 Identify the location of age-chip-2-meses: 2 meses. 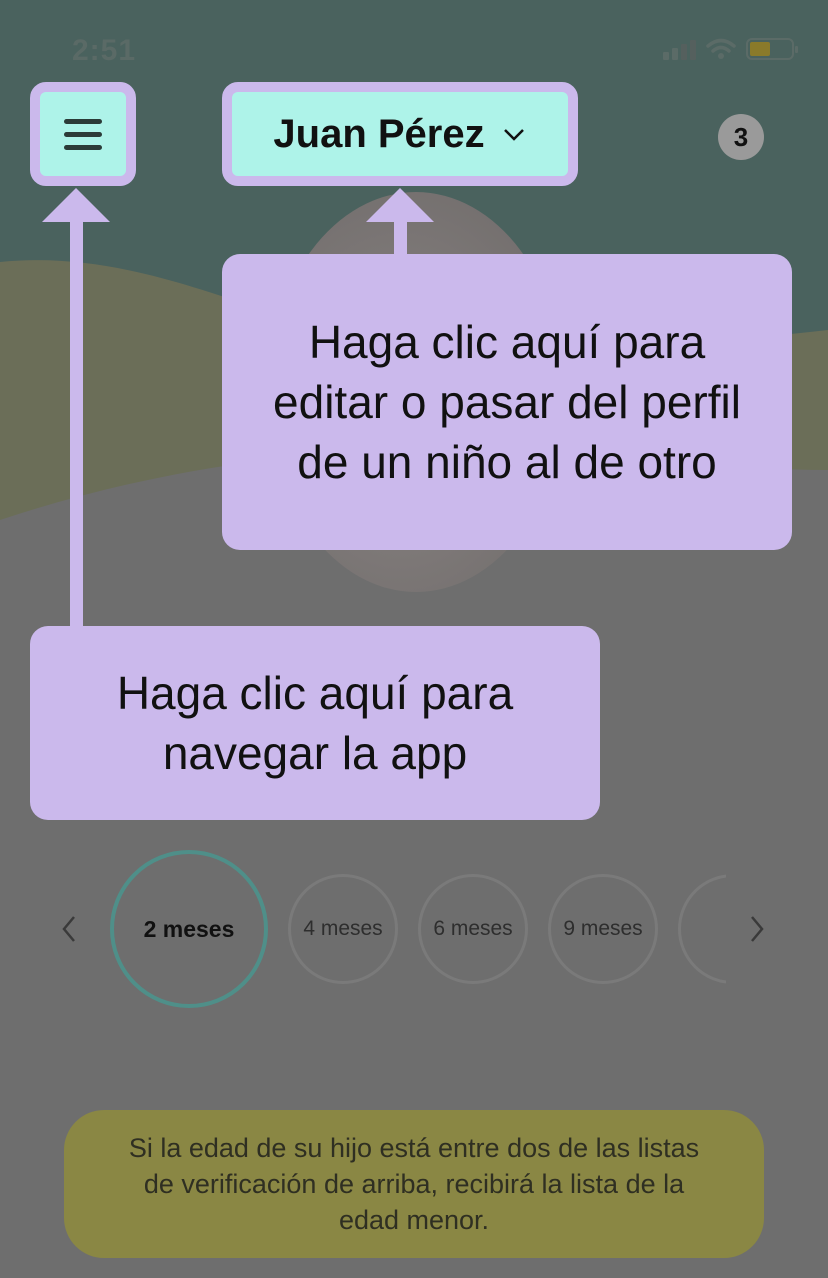
(189, 929).